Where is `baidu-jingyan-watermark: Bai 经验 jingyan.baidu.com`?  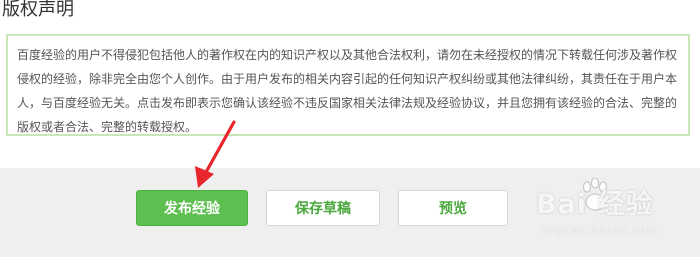
baidu-jingyan-watermark: Bai 经验 jingyan.baidu.com is located at coordinates (613, 211).